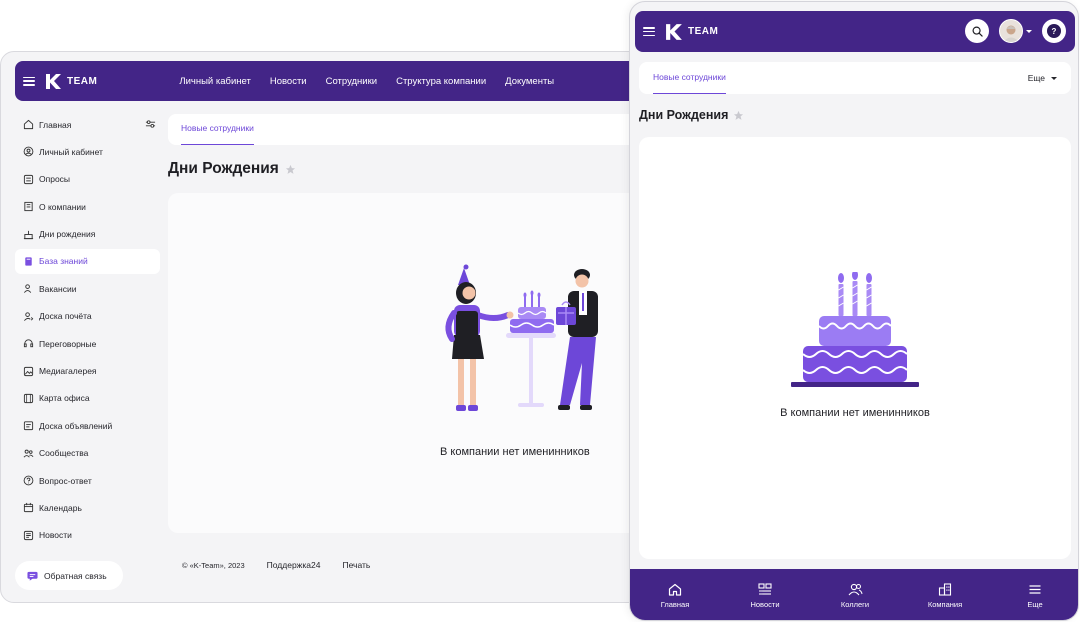 The width and height of the screenshot is (1080, 622). Describe the element at coordinates (214, 81) in the screenshot. I see `topnav-personal: Личный кабинет` at that location.